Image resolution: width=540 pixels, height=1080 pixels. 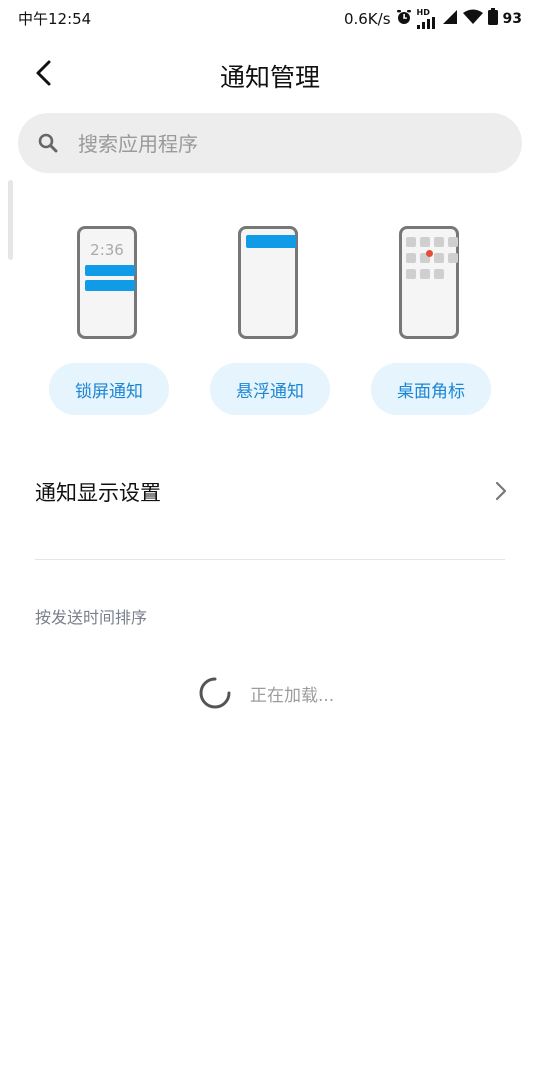 What do you see at coordinates (492, 18) in the screenshot?
I see `battery-icon` at bounding box center [492, 18].